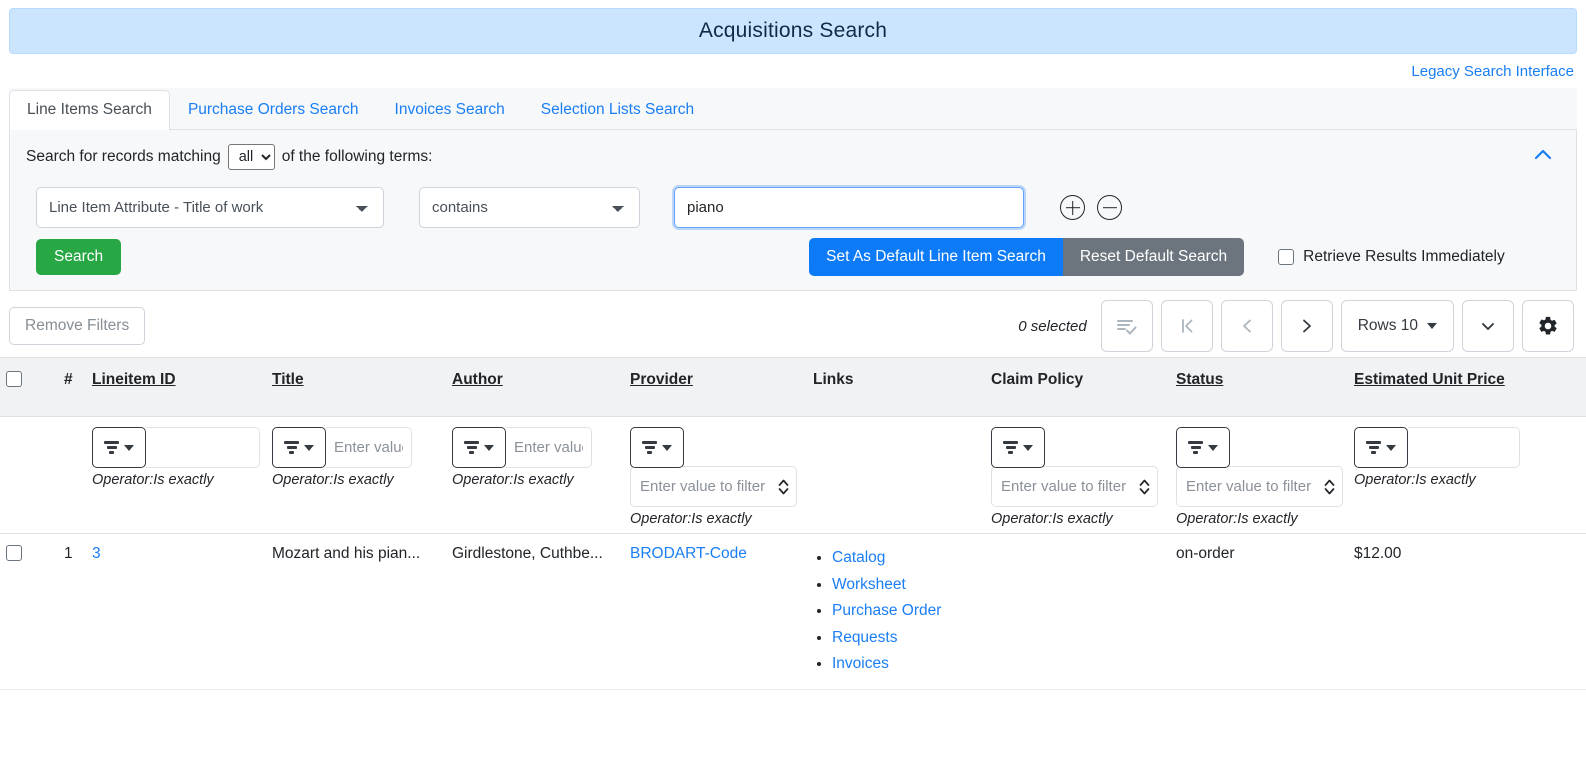 The height and width of the screenshot is (768, 1586). What do you see at coordinates (1126, 326) in the screenshot?
I see `select-rows-list-check-icon` at bounding box center [1126, 326].